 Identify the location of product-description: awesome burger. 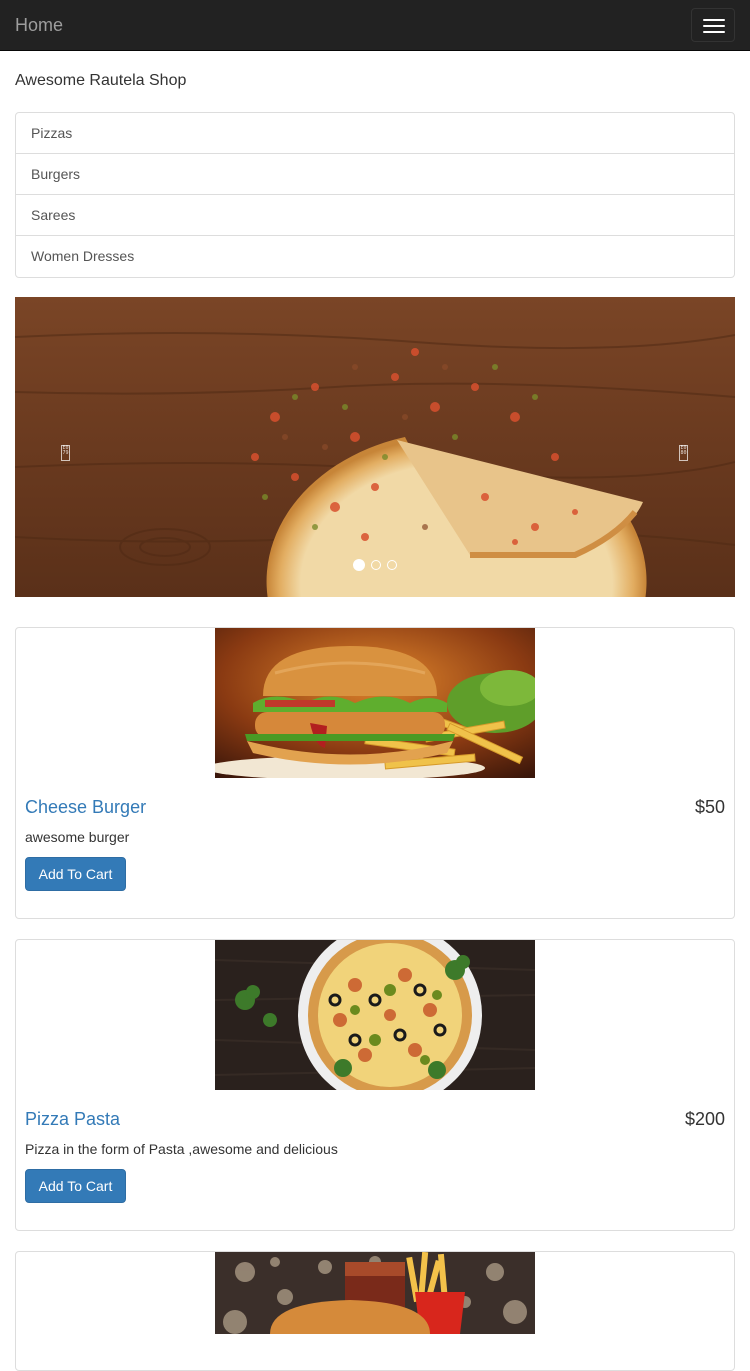
(77, 837).